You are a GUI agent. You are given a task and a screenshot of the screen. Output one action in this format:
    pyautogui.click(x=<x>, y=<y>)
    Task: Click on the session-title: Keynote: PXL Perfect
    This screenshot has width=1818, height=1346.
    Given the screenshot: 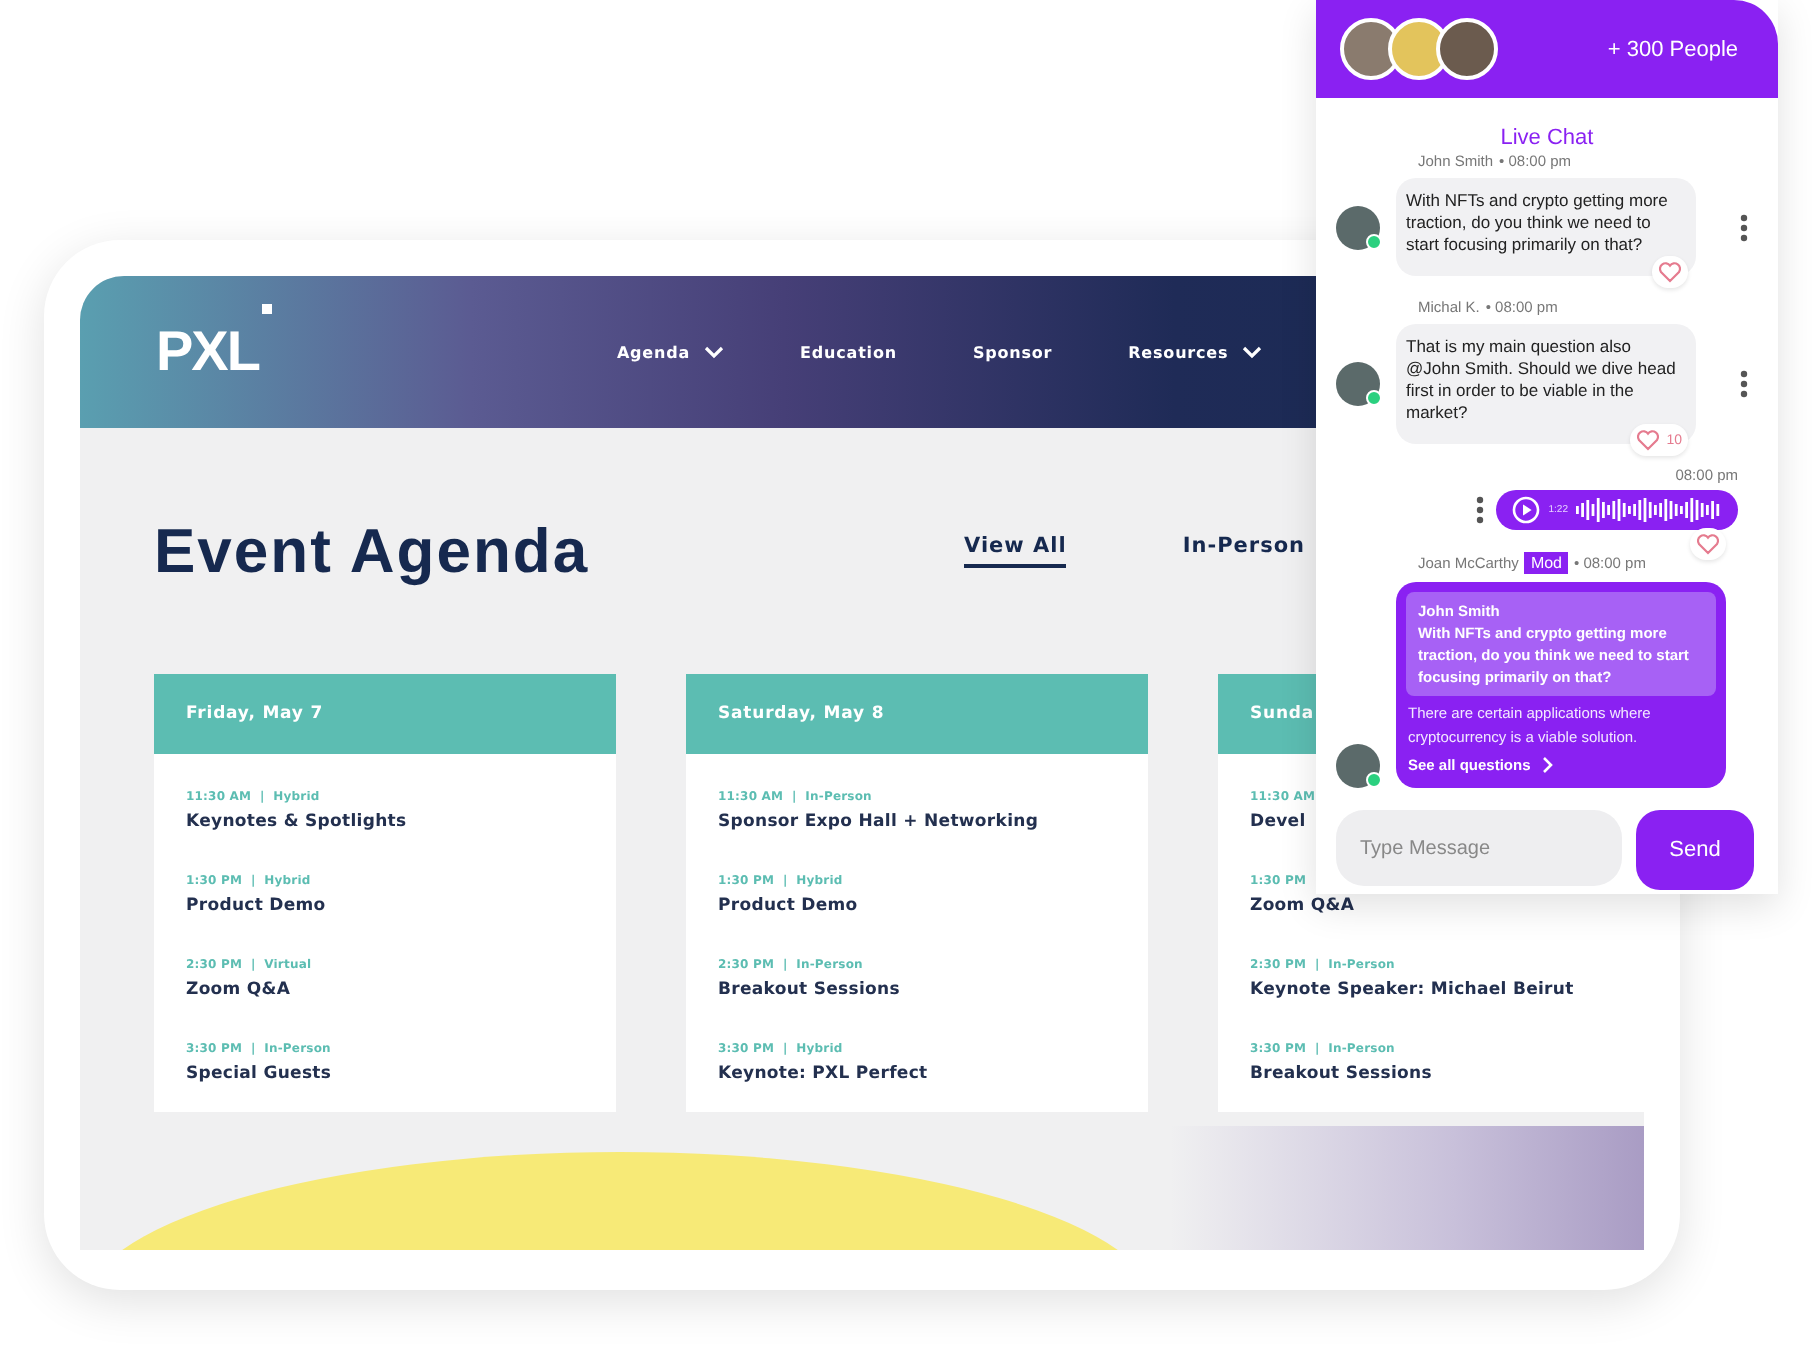 What is the action you would take?
    pyautogui.click(x=823, y=1074)
    